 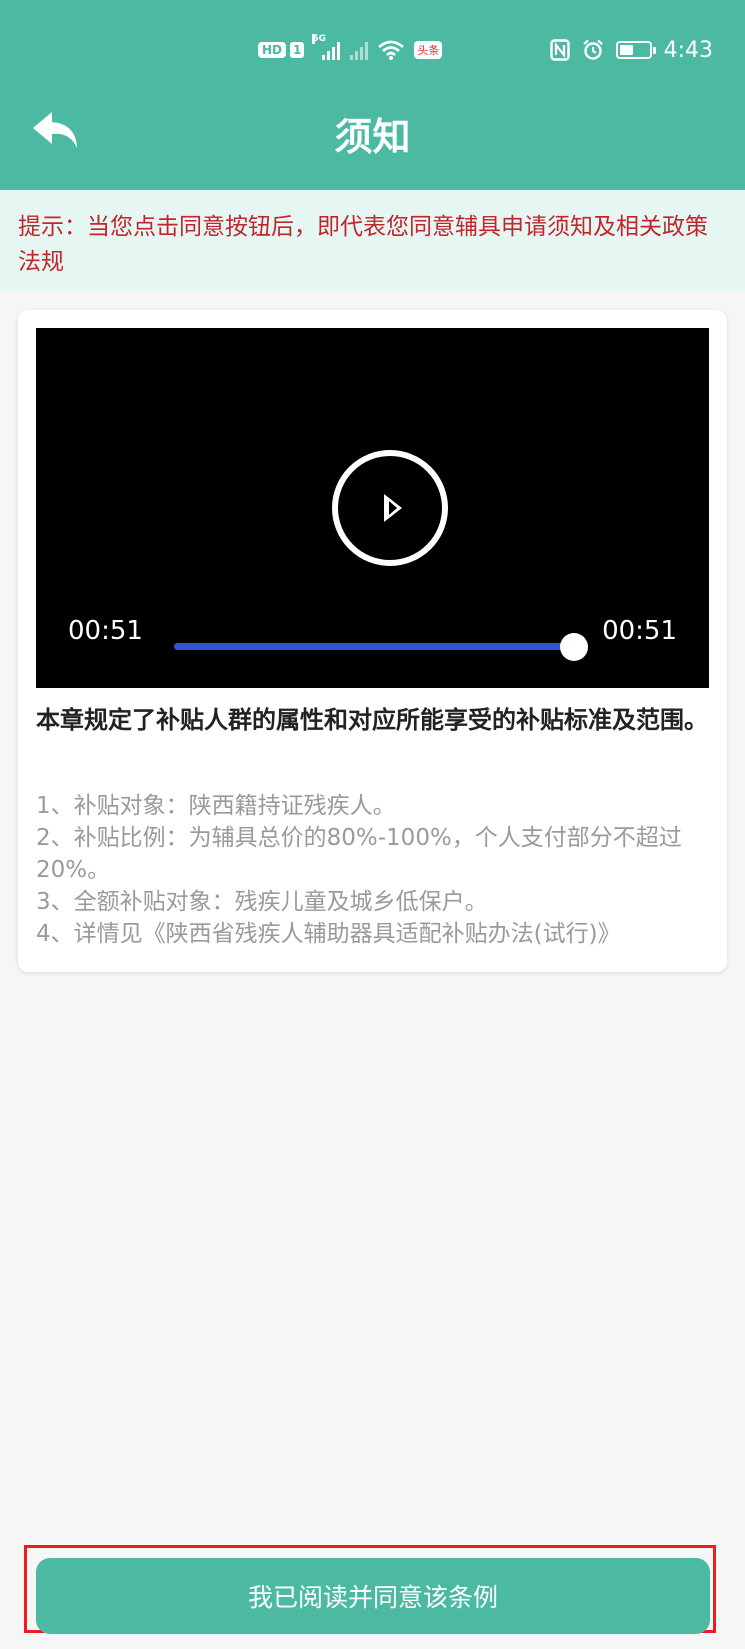 What do you see at coordinates (688, 50) in the screenshot?
I see `status-time: 4:43` at bounding box center [688, 50].